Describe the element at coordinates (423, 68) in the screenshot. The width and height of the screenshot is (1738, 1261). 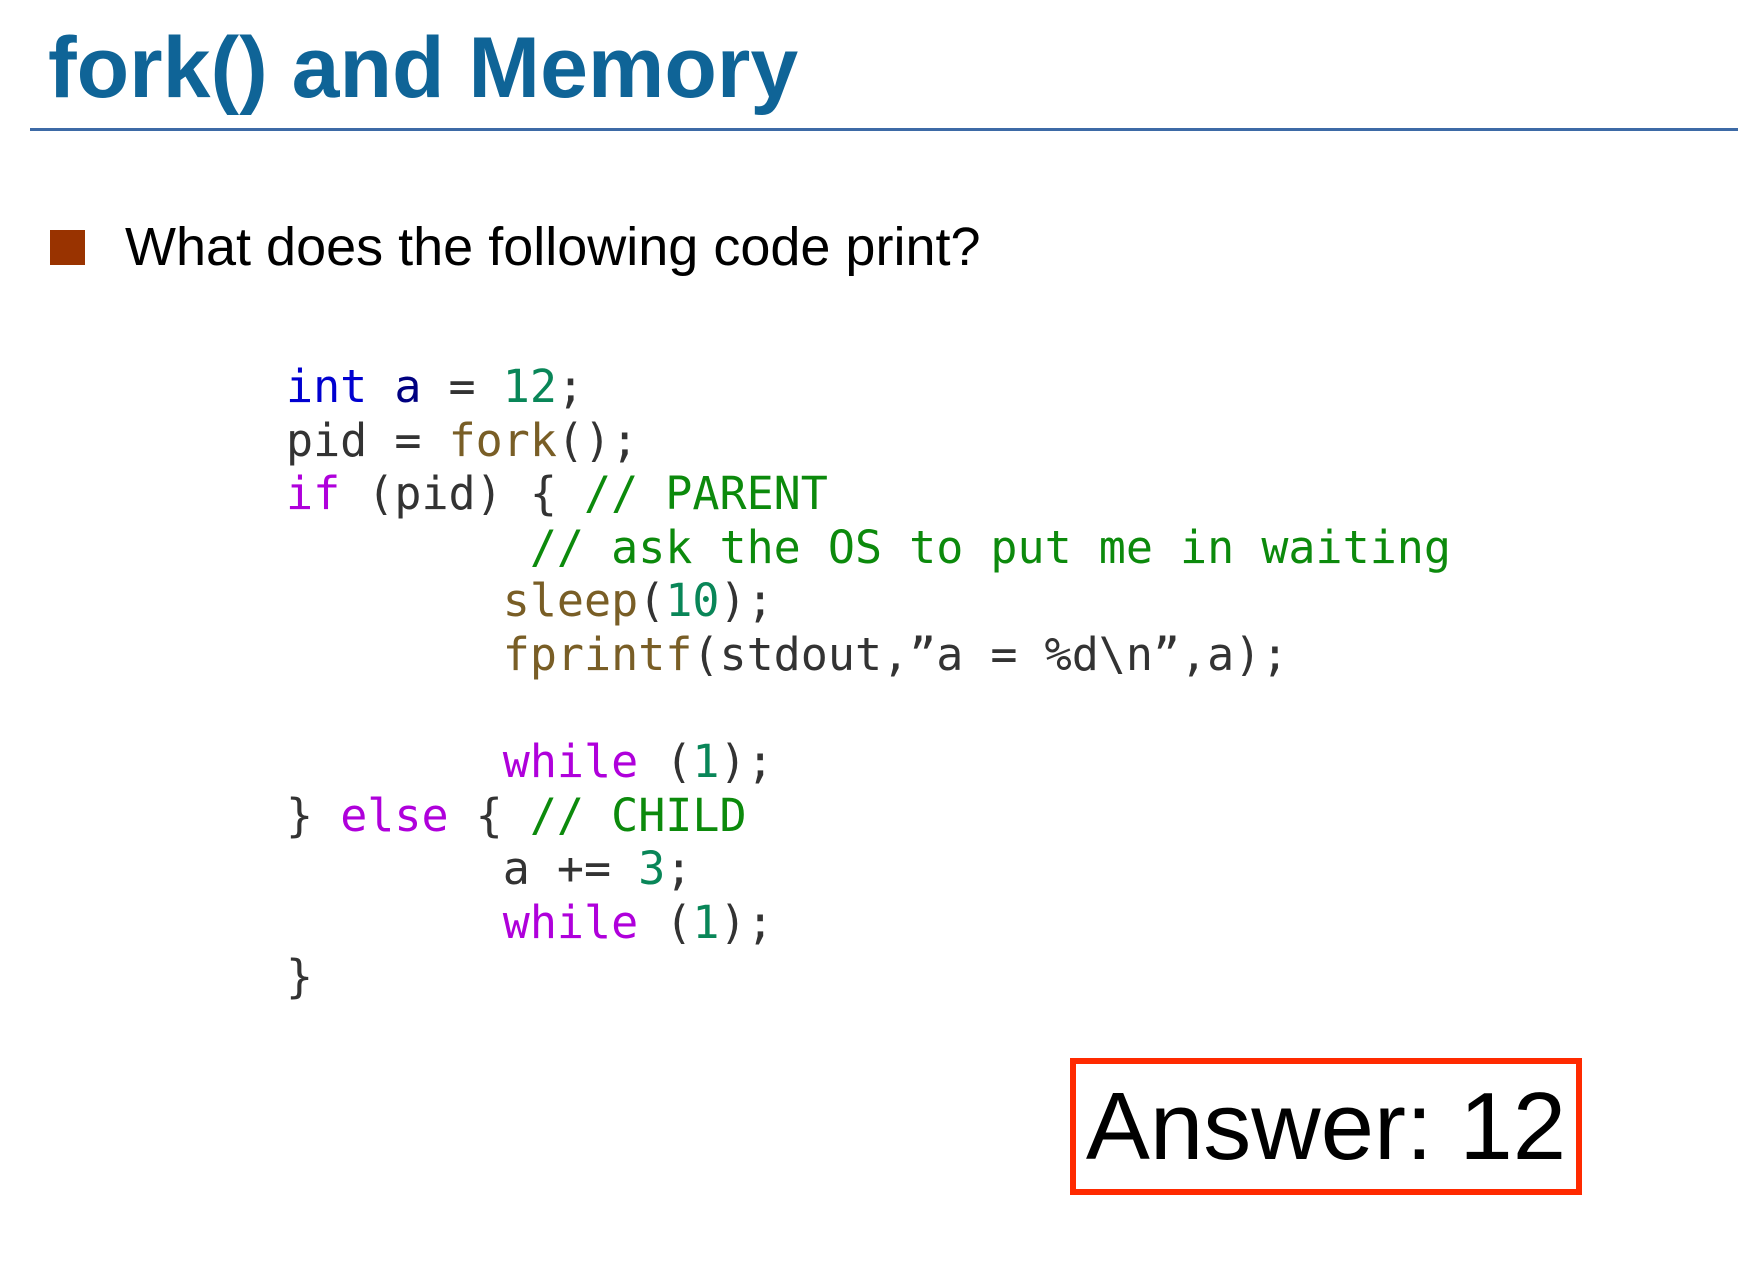
I see `slide-title: fork() and Memory` at that location.